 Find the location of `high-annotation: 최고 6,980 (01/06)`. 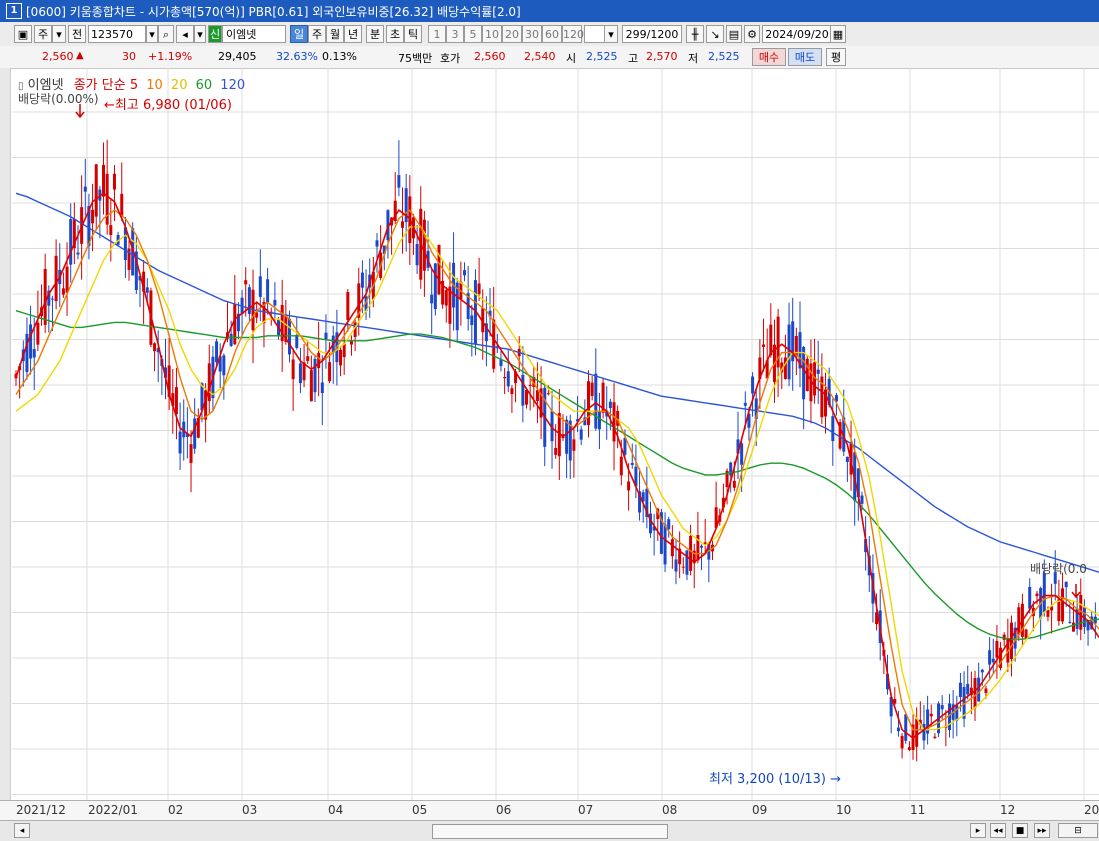

high-annotation: 최고 6,980 (01/06) is located at coordinates (173, 105).